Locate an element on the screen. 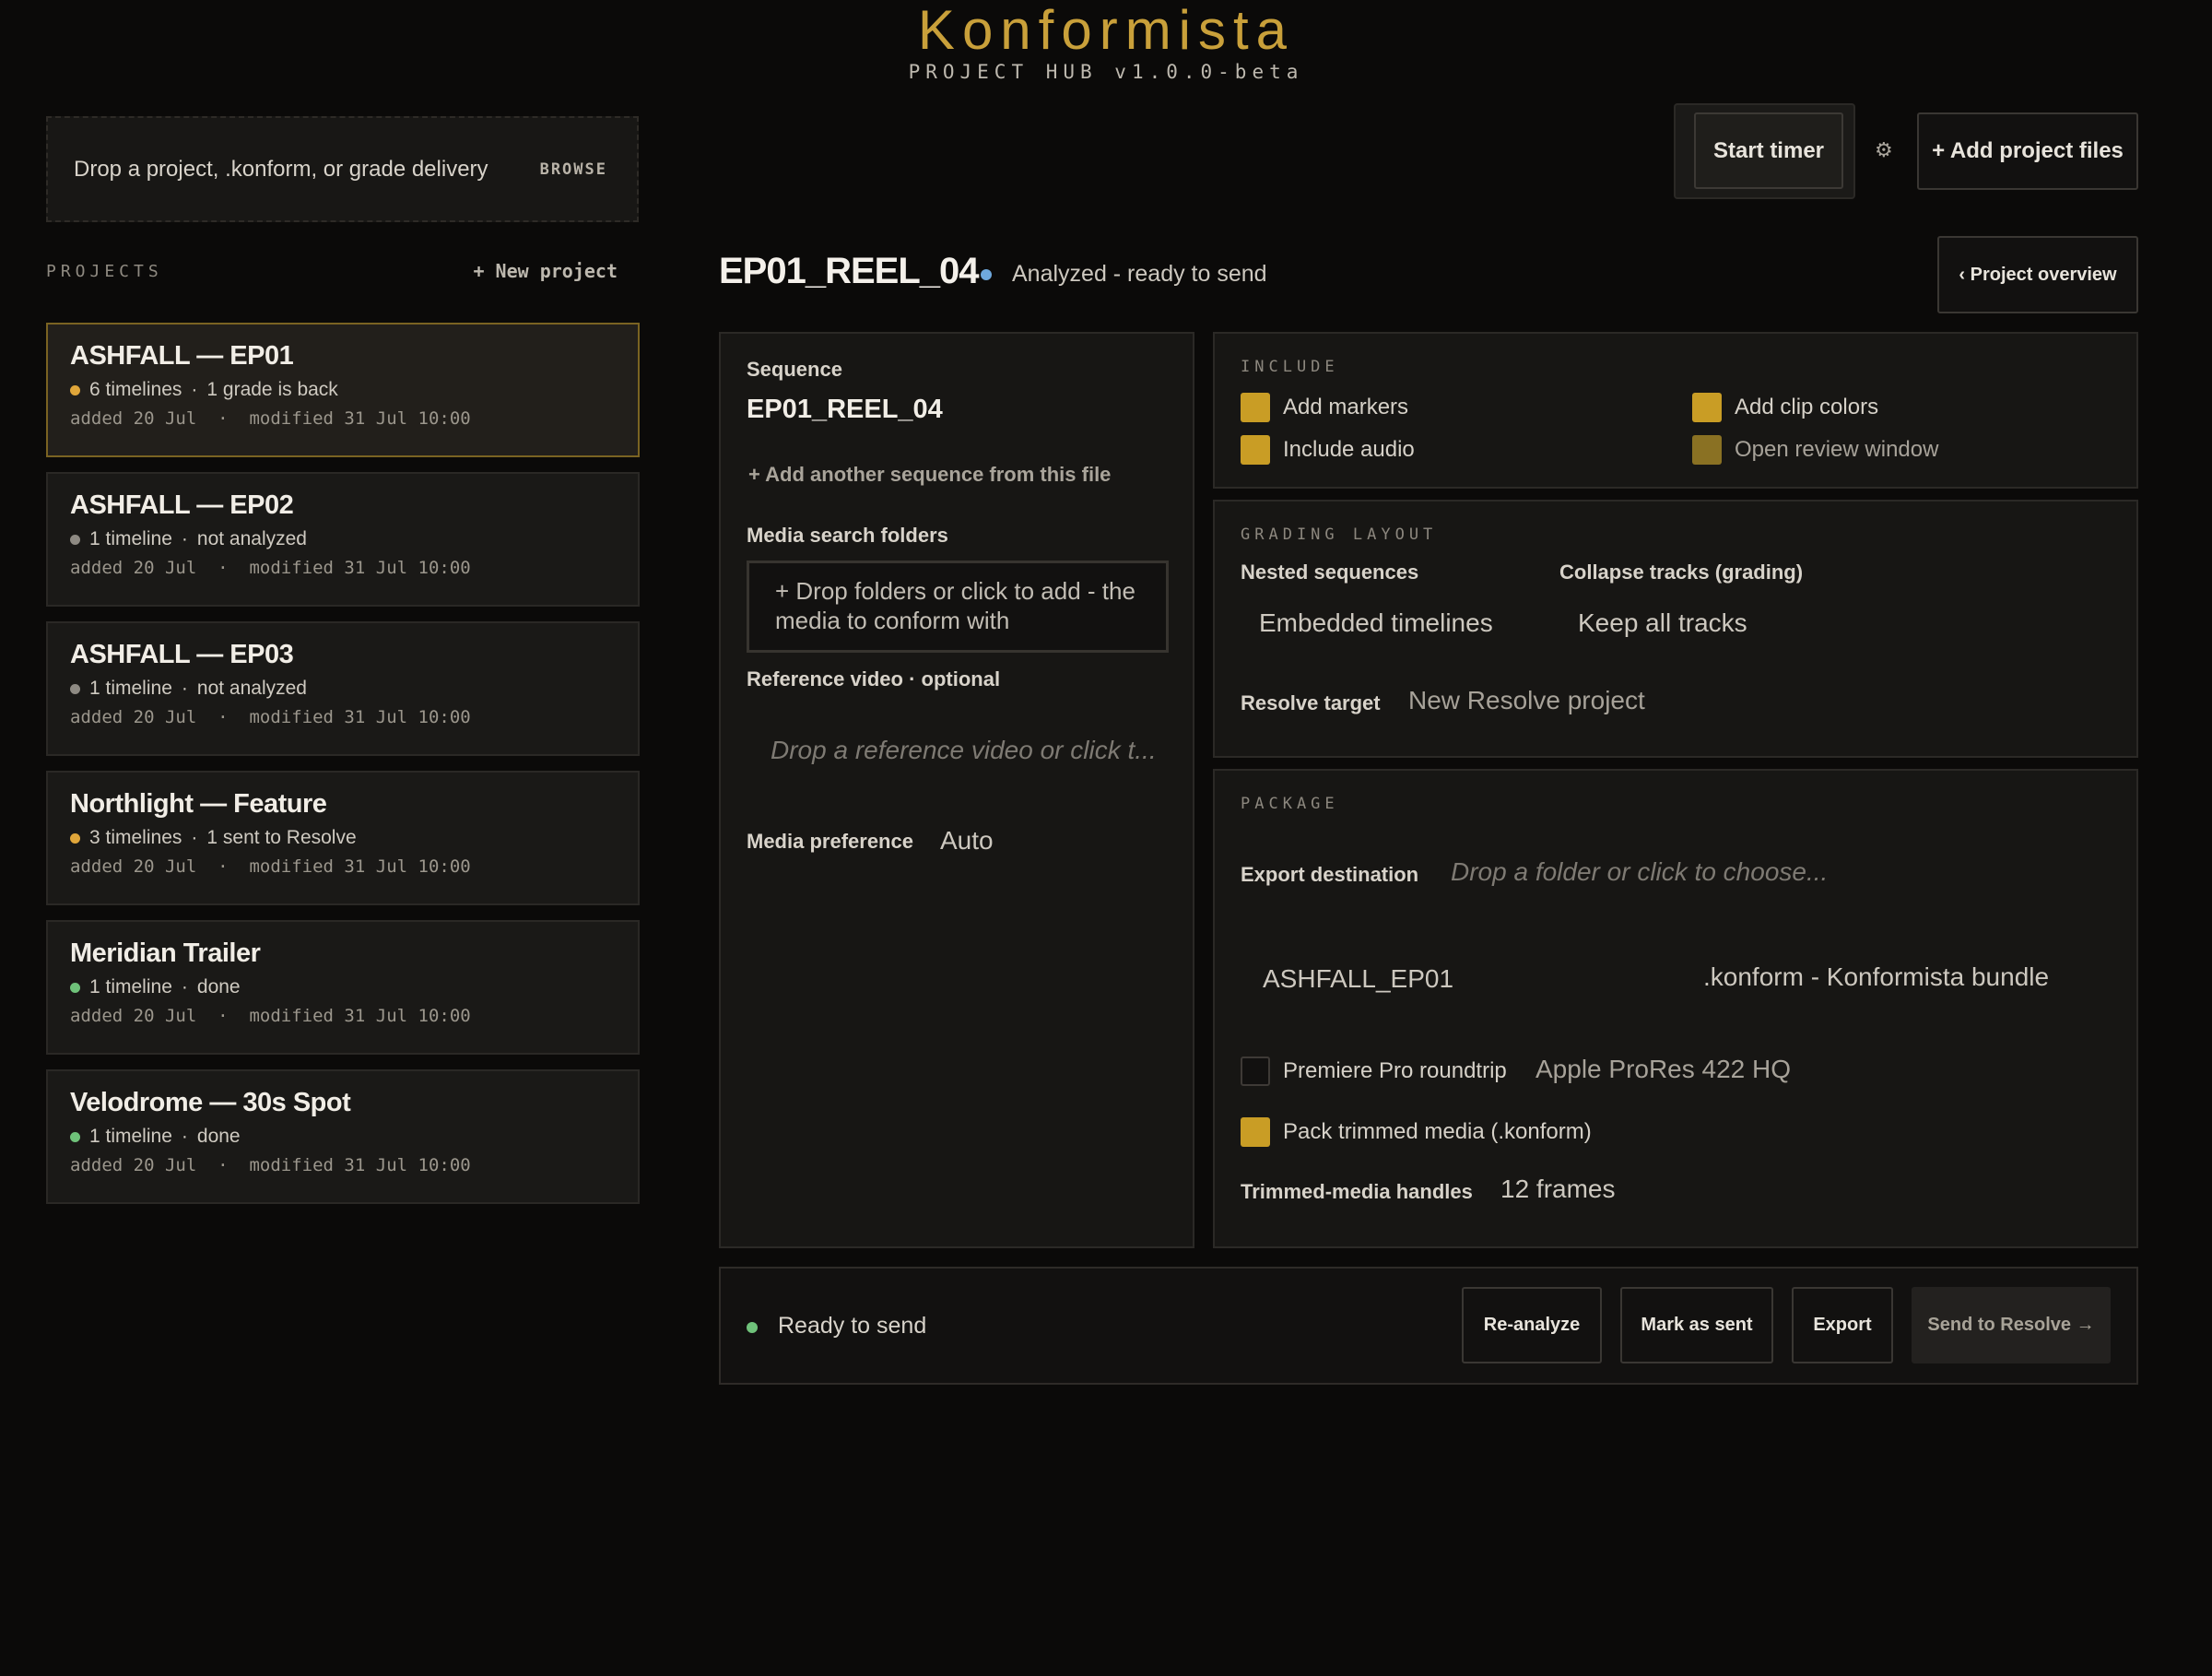 The height and width of the screenshot is (1676, 2212). app-title: Konformista is located at coordinates (1106, 31).